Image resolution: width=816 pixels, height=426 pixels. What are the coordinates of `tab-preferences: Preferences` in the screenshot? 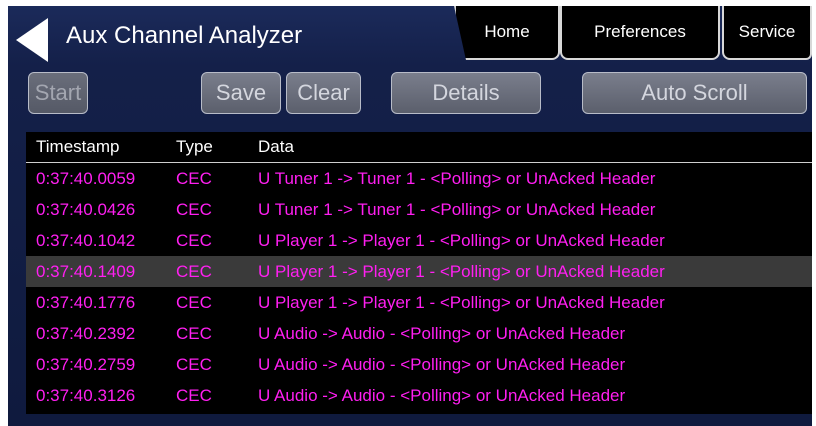 It's located at (640, 33).